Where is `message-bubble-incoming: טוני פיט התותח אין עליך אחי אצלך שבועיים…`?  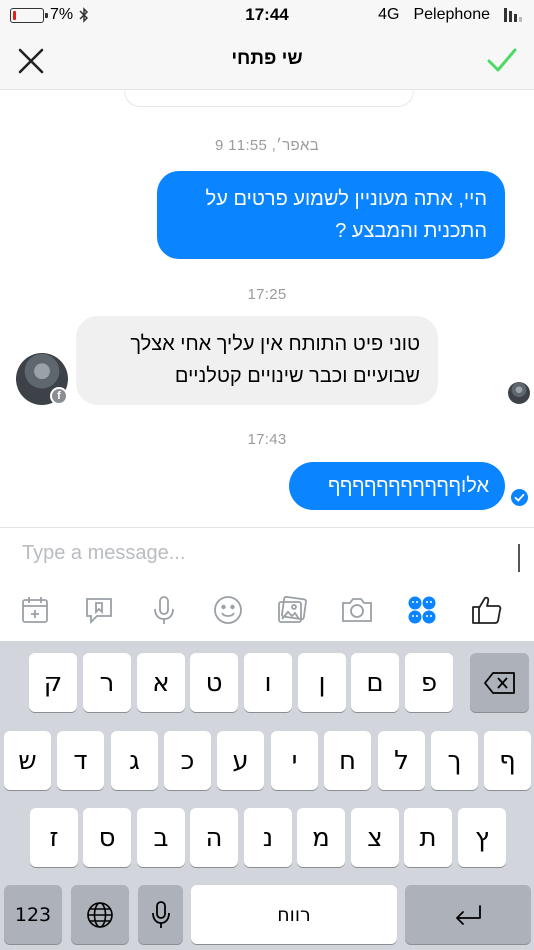
message-bubble-incoming: טוני פיט התותח אין עליך אחי אצלך שבועיים… is located at coordinates (257, 360).